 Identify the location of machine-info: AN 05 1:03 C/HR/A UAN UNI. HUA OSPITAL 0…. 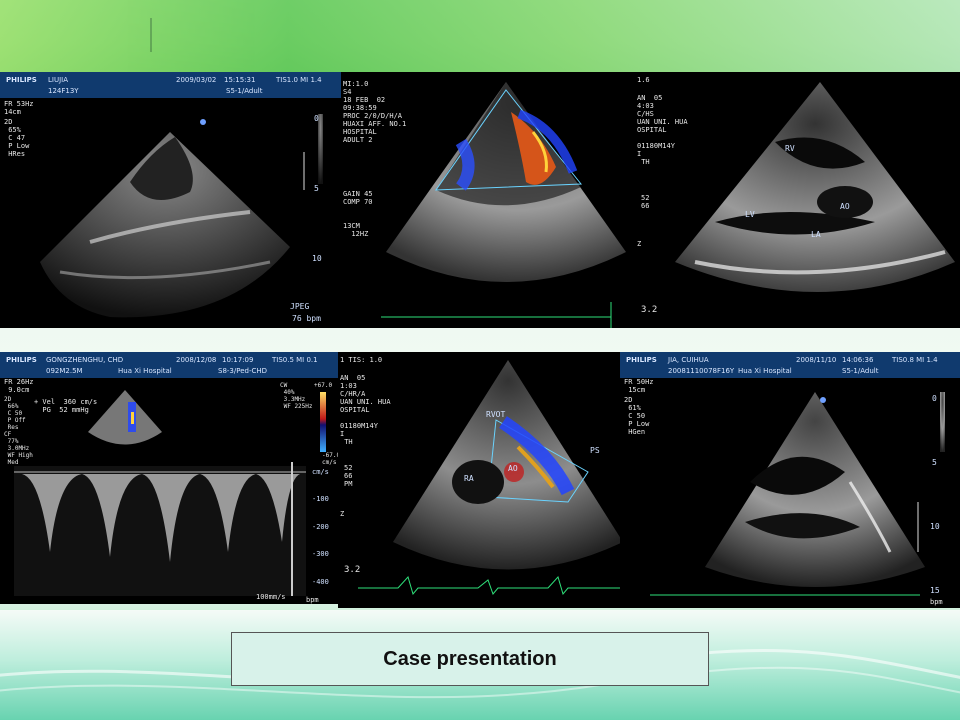
(365, 410).